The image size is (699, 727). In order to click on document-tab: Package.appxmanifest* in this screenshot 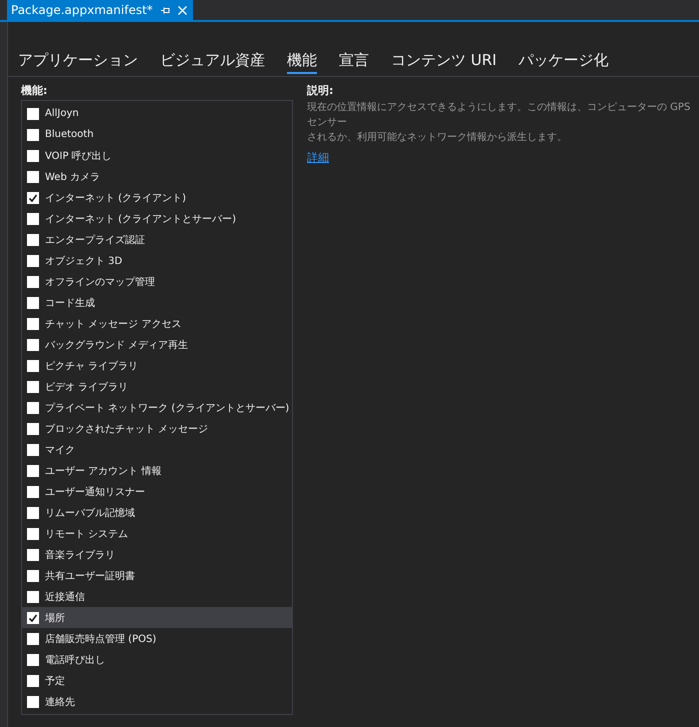, I will do `click(100, 10)`.